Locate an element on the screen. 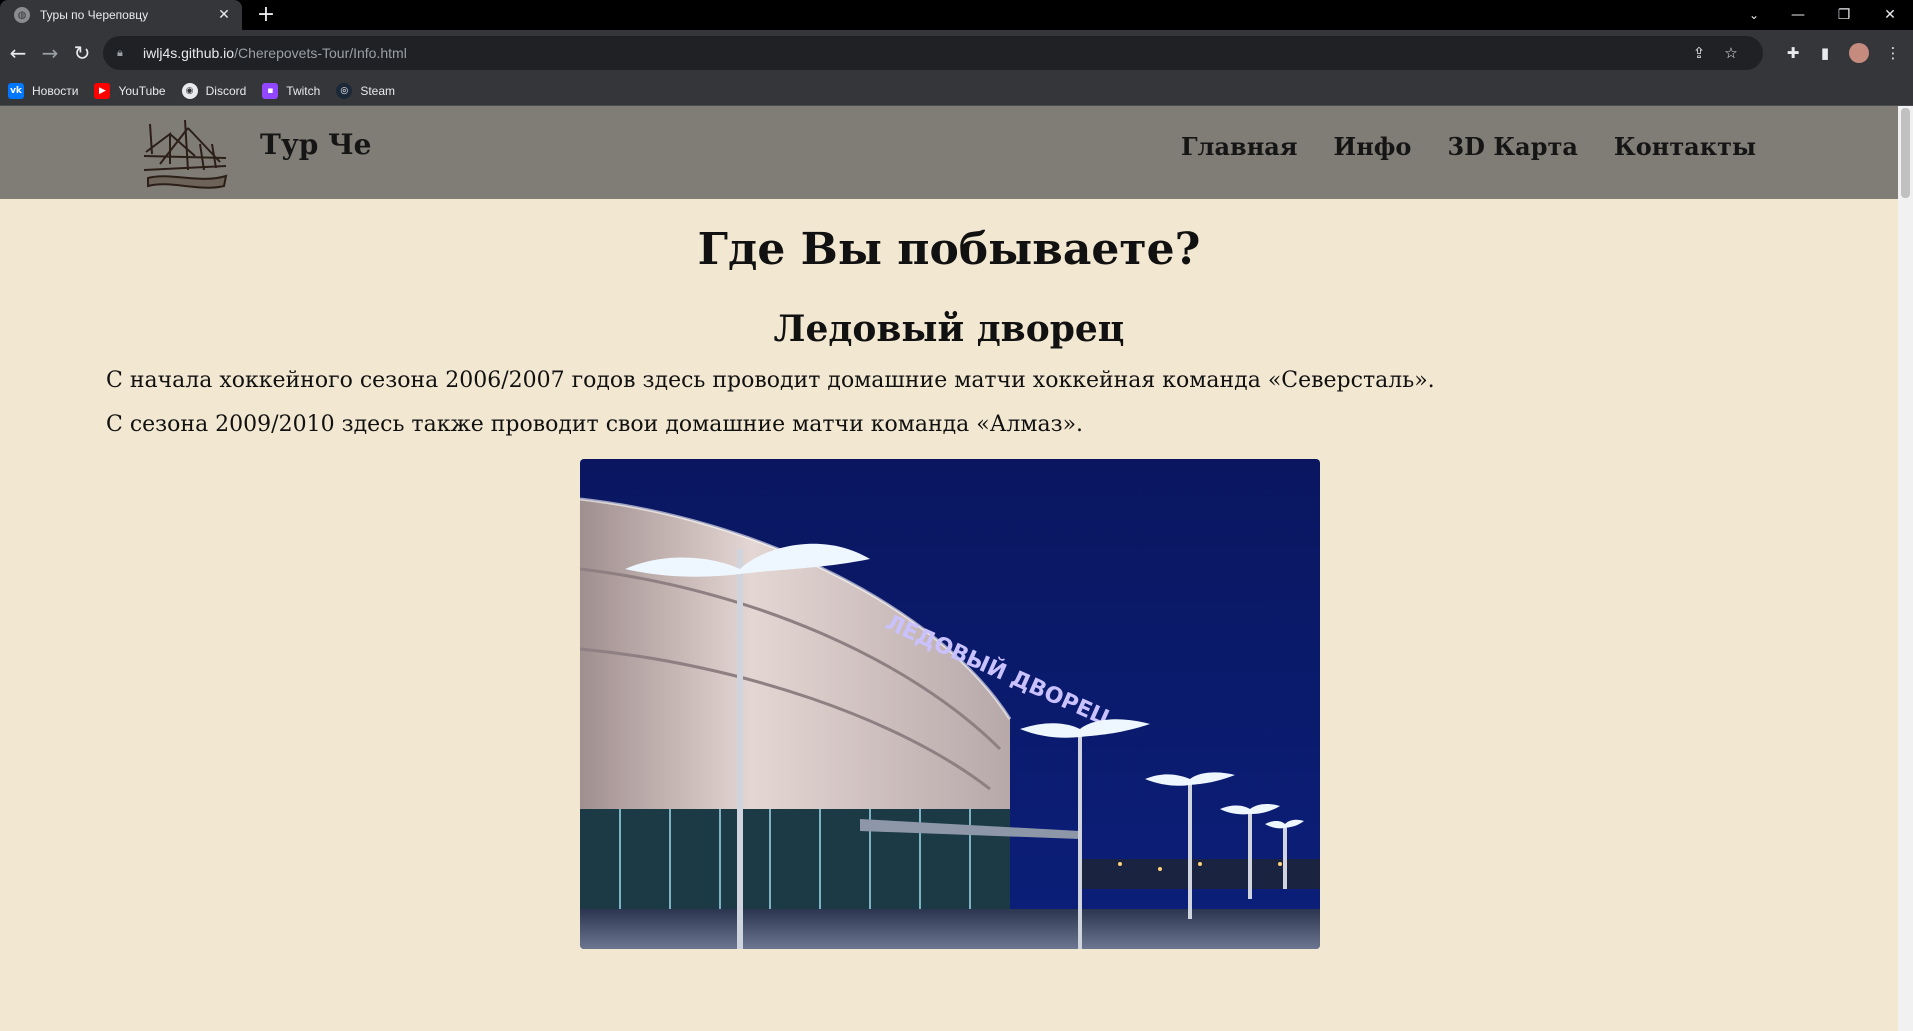 Image resolution: width=1913 pixels, height=1031 pixels. bookmark-star-icon: ☆ is located at coordinates (1731, 53).